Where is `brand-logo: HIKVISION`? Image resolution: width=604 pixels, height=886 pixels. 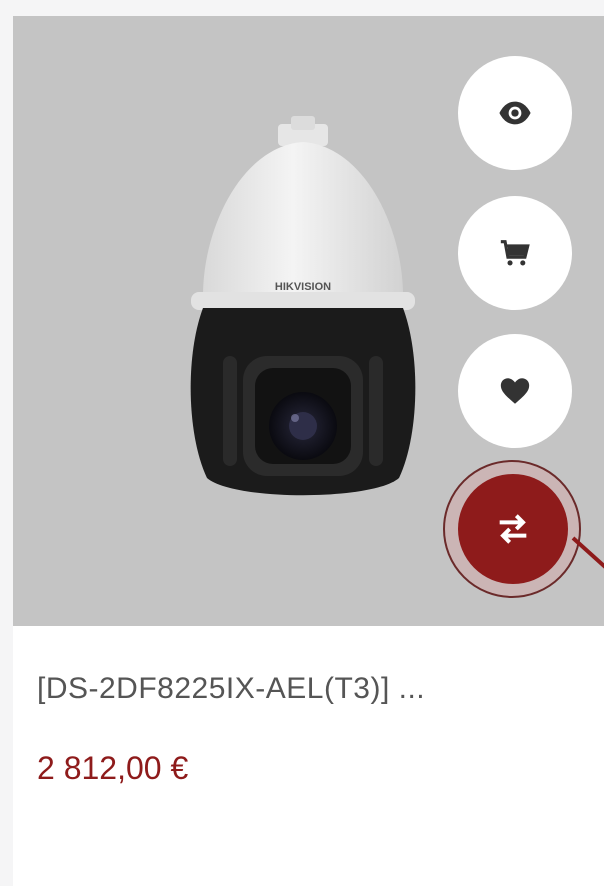
brand-logo: HIKVISION is located at coordinates (303, 287).